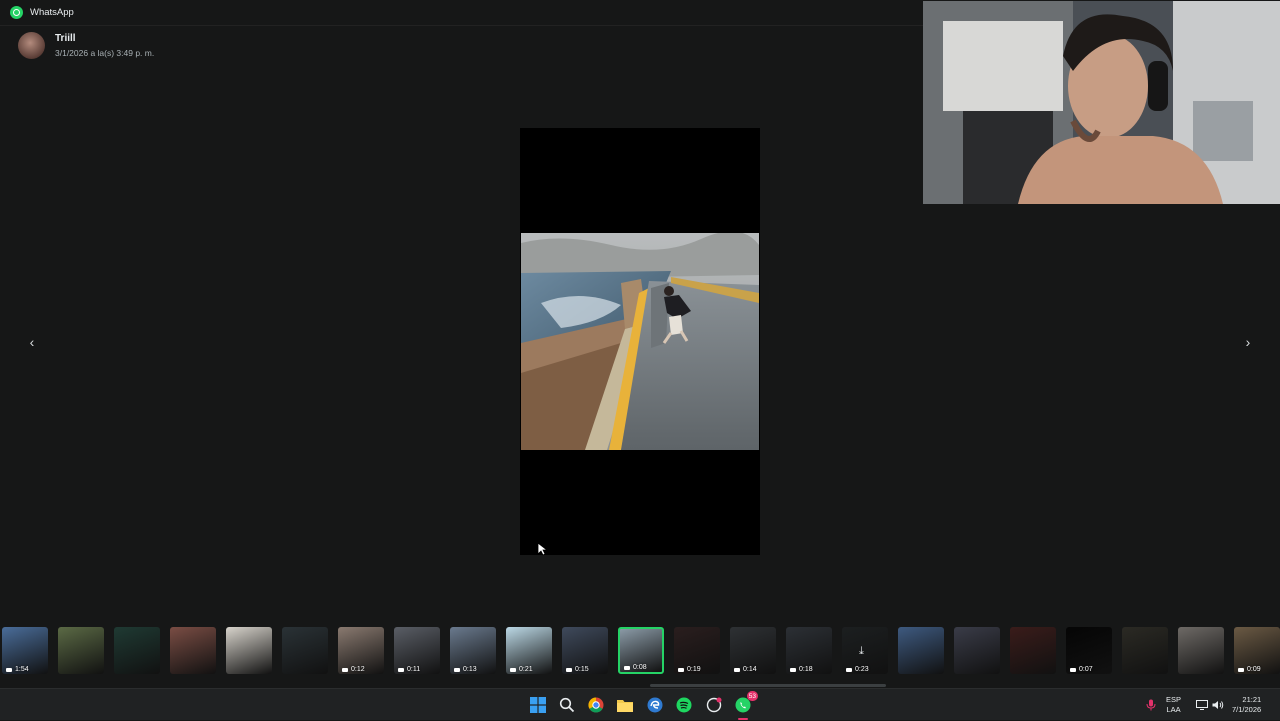 The image size is (1280, 721). What do you see at coordinates (752, 696) in the screenshot?
I see `whatsapp-unread-badge: 53` at bounding box center [752, 696].